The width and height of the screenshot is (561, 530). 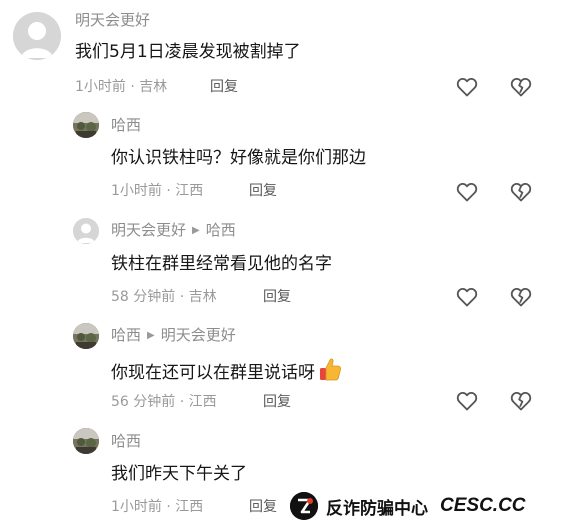 I want to click on reply-to-username: 哈西, so click(x=221, y=230).